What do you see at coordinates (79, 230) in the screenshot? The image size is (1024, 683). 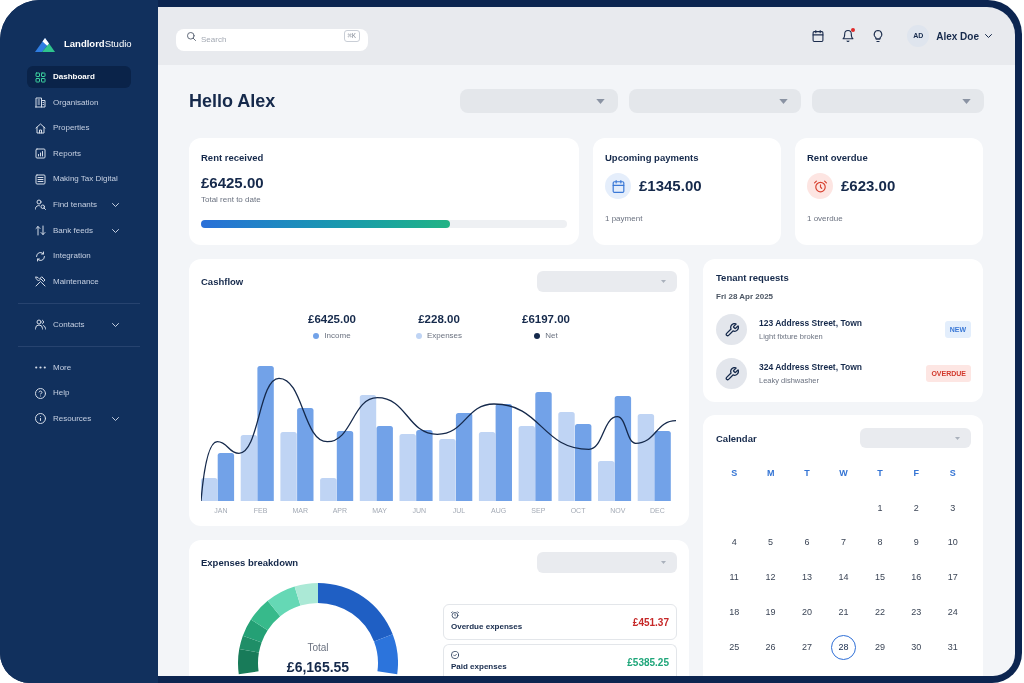 I see `sidebar-item: Bank feeds` at bounding box center [79, 230].